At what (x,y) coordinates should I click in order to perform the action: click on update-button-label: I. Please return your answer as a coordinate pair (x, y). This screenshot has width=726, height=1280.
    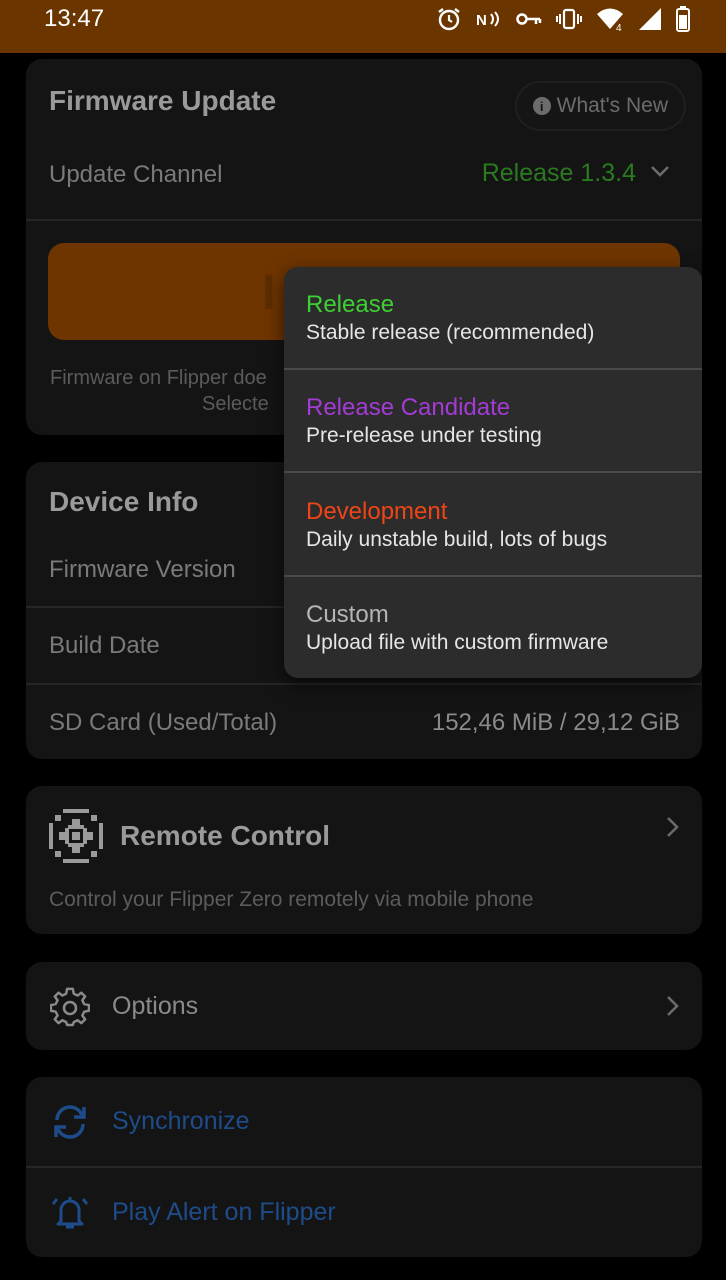
    Looking at the image, I should click on (269, 292).